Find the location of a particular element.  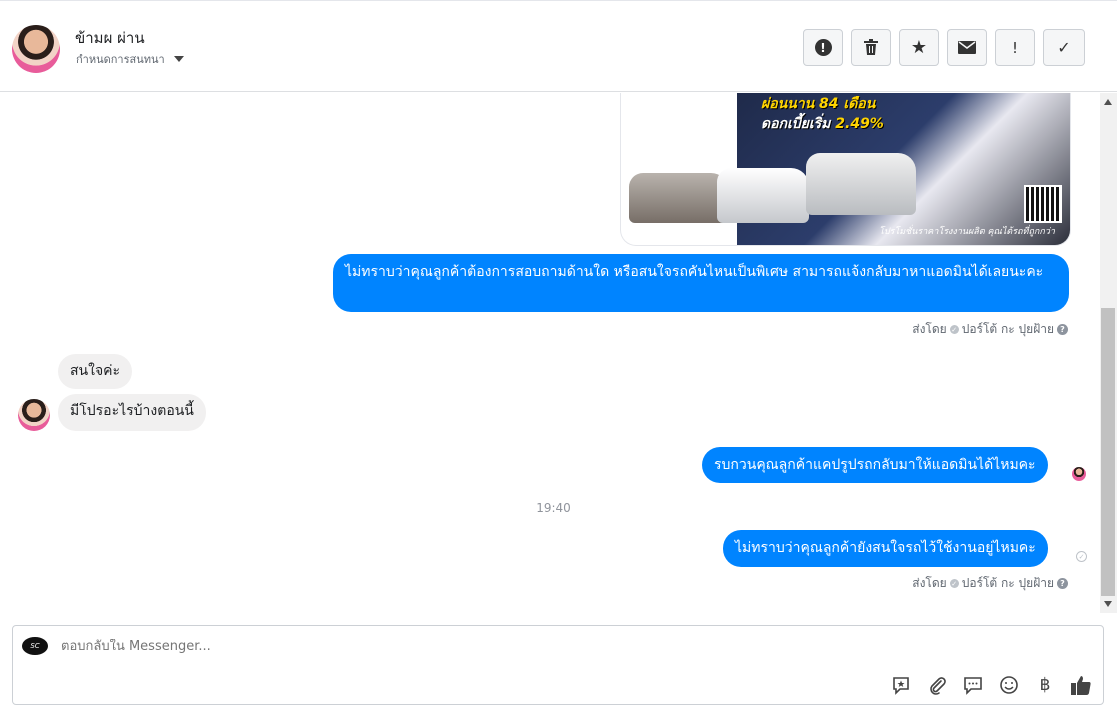

seen-by-avatar is located at coordinates (1079, 474).